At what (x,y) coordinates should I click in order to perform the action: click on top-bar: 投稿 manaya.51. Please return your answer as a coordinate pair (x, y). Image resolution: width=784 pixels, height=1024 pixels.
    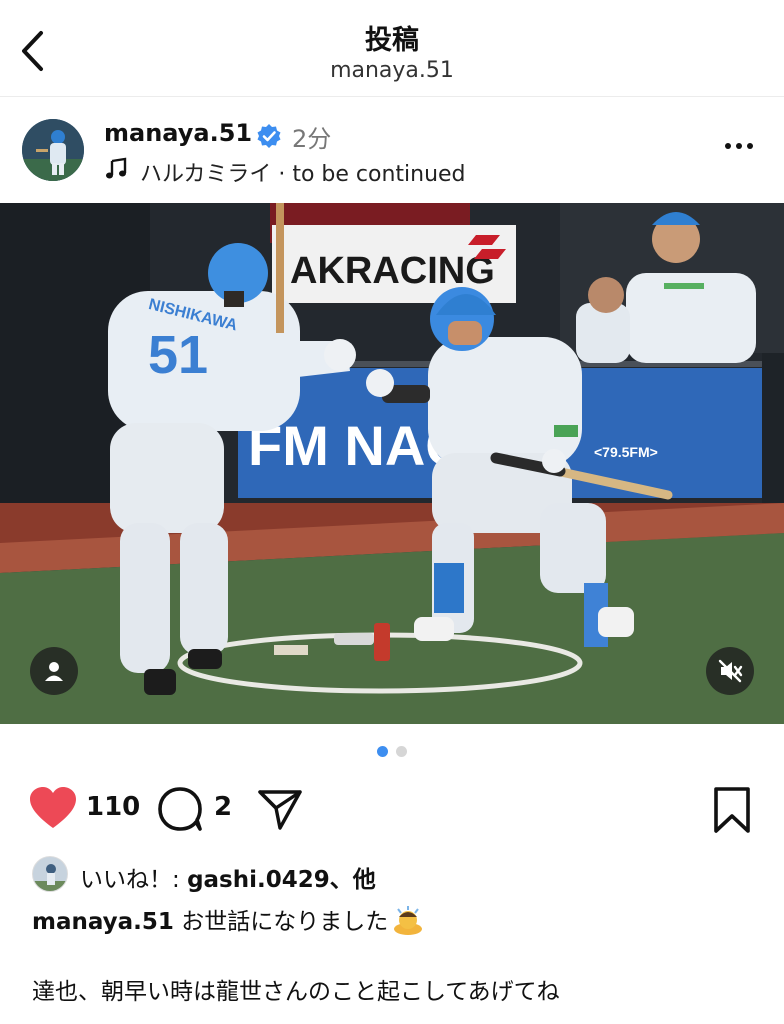
    Looking at the image, I should click on (392, 48).